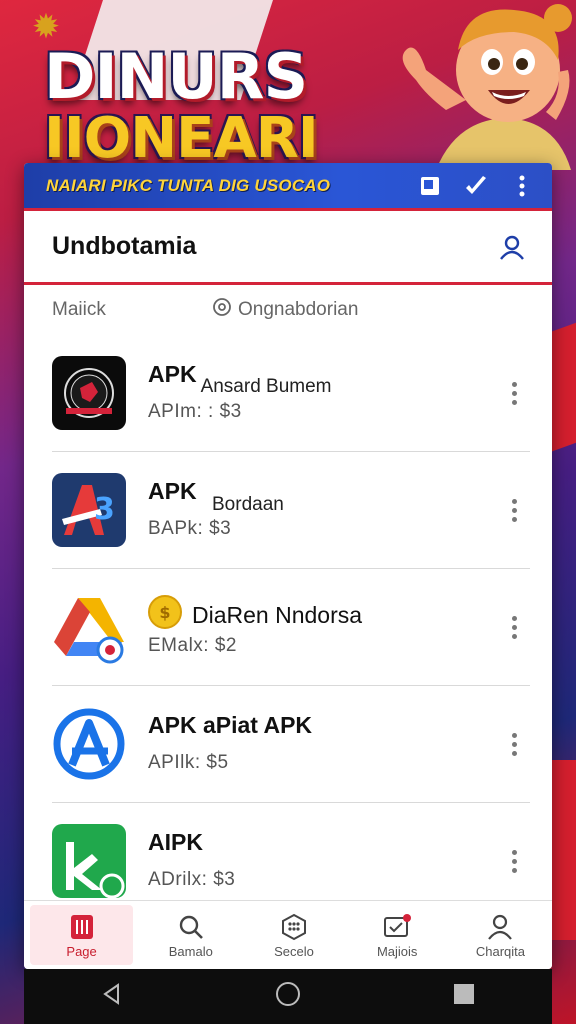  I want to click on list-item: APK aPiat APK APIlk: $5, so click(291, 744).